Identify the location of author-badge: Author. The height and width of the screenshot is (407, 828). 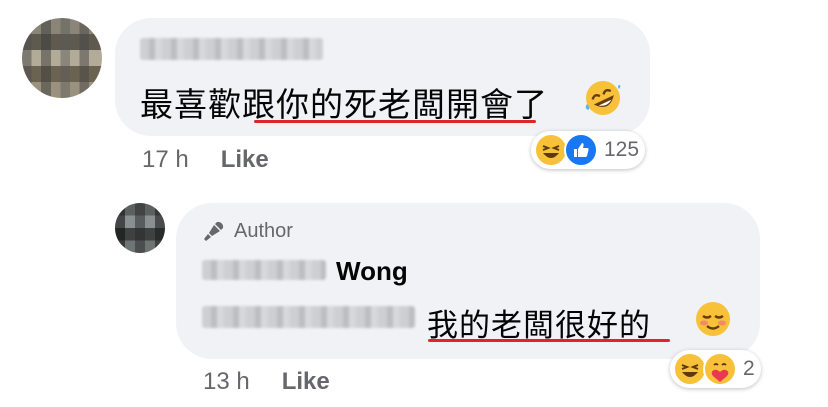
(247, 231).